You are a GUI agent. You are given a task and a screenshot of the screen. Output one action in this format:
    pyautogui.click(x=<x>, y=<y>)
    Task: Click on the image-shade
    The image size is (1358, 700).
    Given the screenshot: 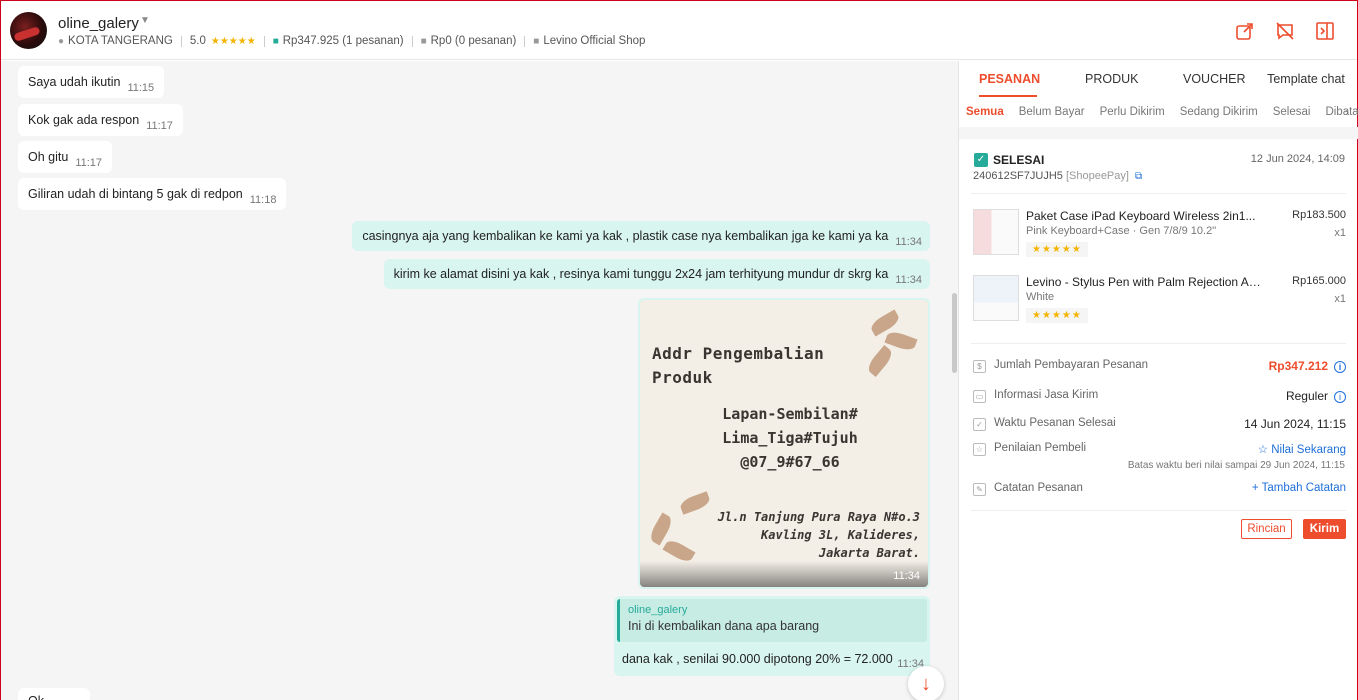 What is the action you would take?
    pyautogui.click(x=784, y=574)
    